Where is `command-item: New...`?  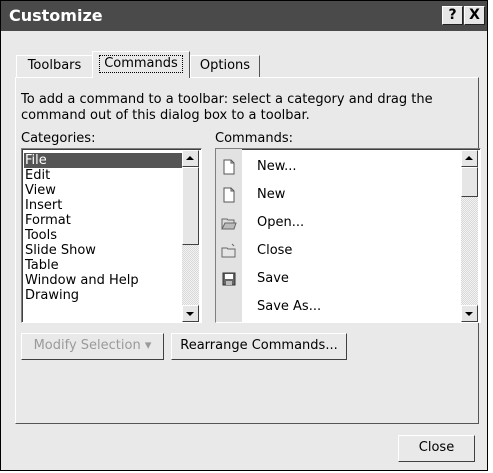 command-item: New... is located at coordinates (336, 167).